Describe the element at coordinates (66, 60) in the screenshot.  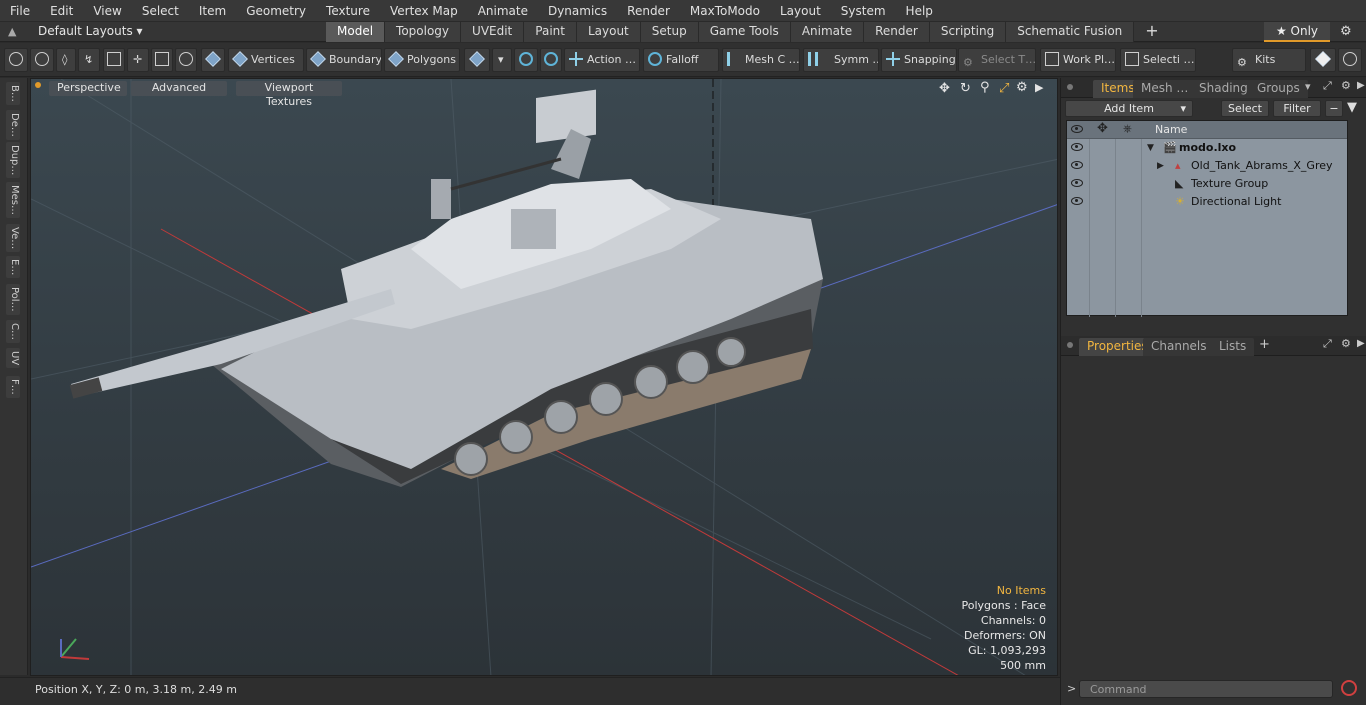
I see `pen-icon: ◊` at that location.